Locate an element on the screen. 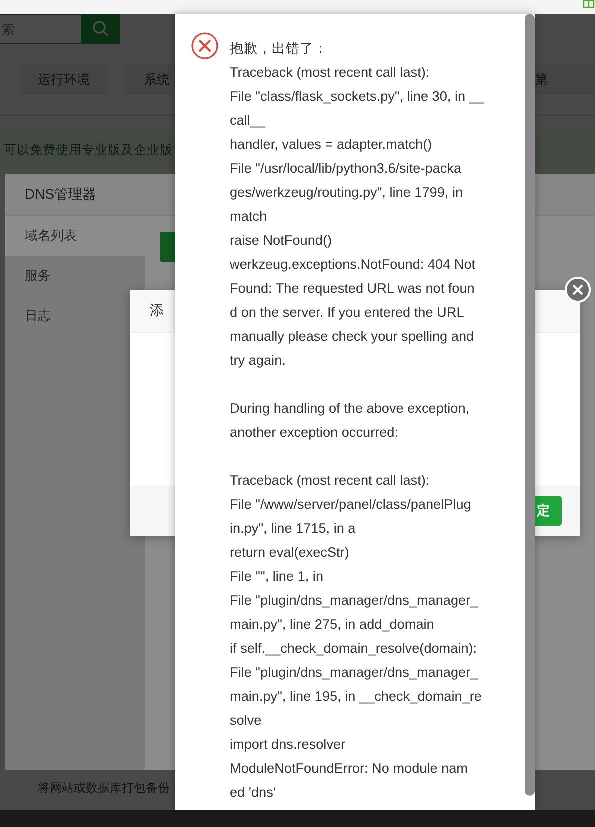 Image resolution: width=595 pixels, height=827 pixels. footer-text: 将网站或数据库打包备份 is located at coordinates (104, 788).